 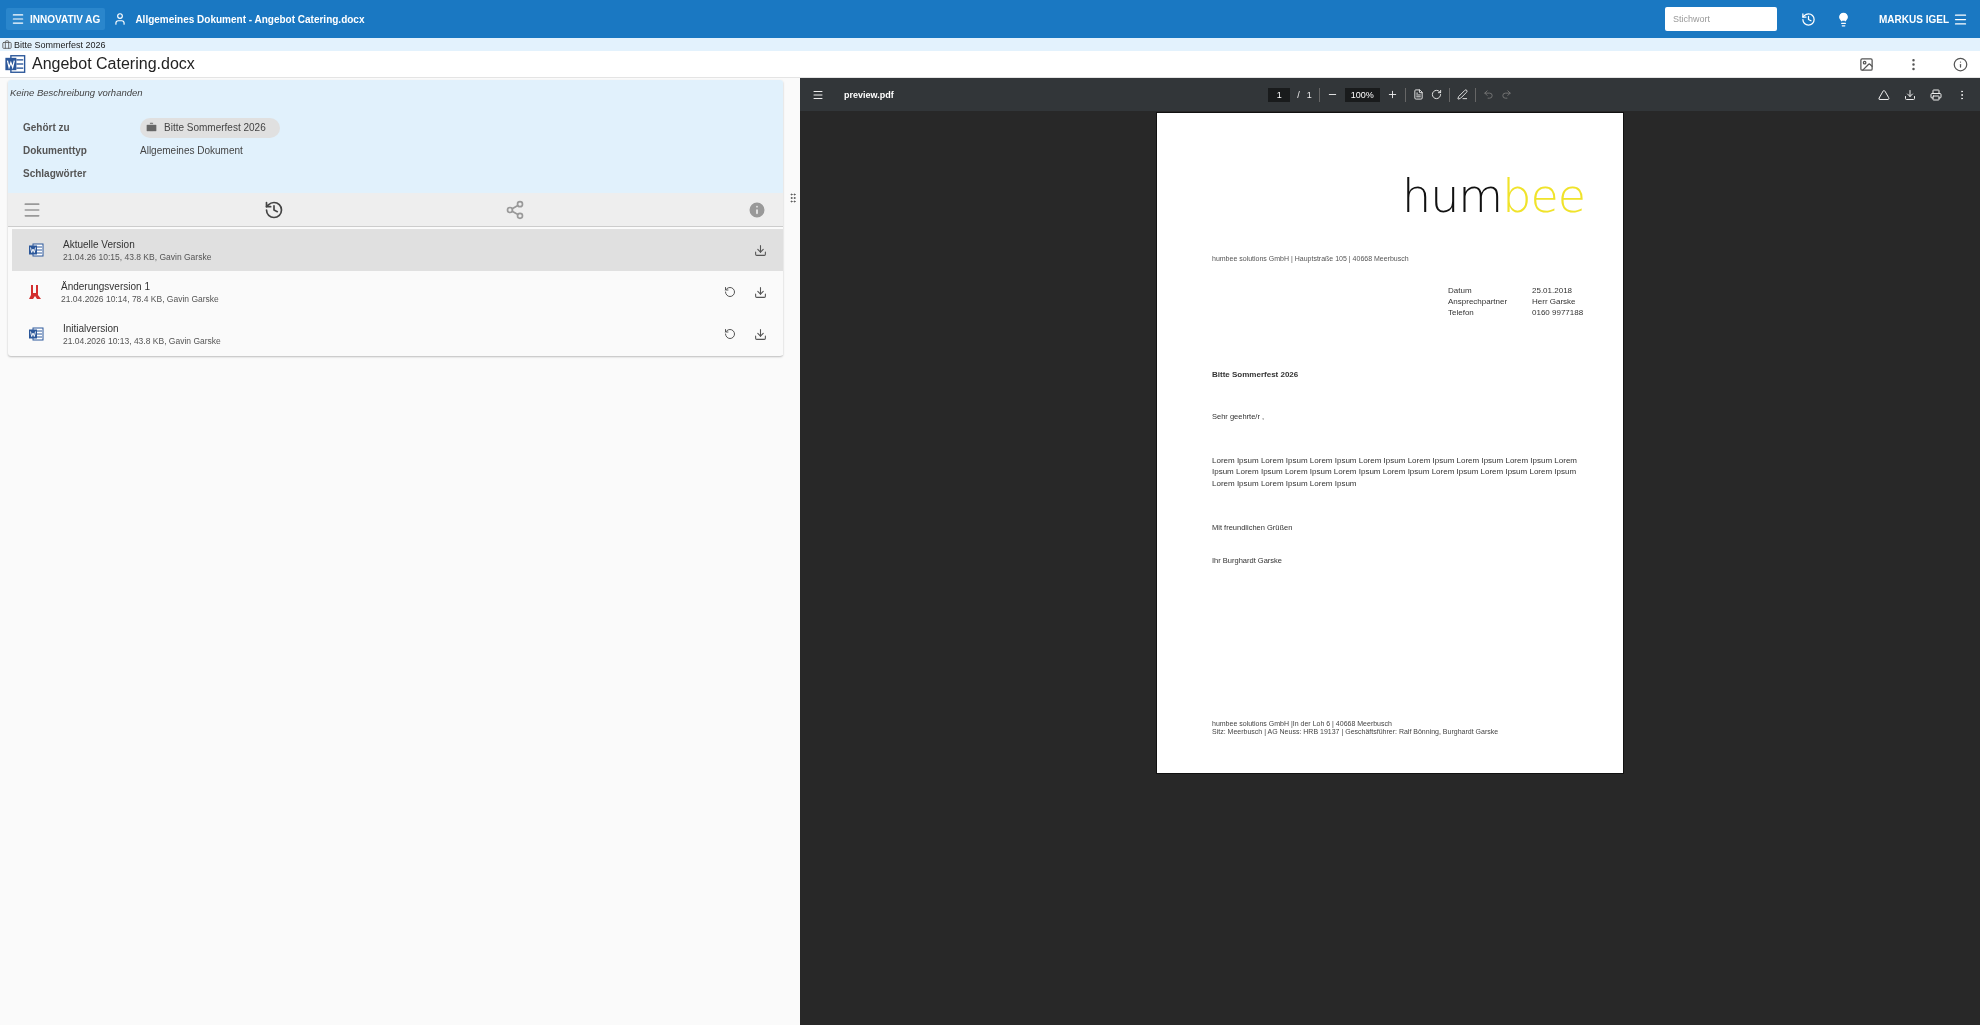 I want to click on project-chip: Bitte Sommerfest 2026, so click(x=210, y=127).